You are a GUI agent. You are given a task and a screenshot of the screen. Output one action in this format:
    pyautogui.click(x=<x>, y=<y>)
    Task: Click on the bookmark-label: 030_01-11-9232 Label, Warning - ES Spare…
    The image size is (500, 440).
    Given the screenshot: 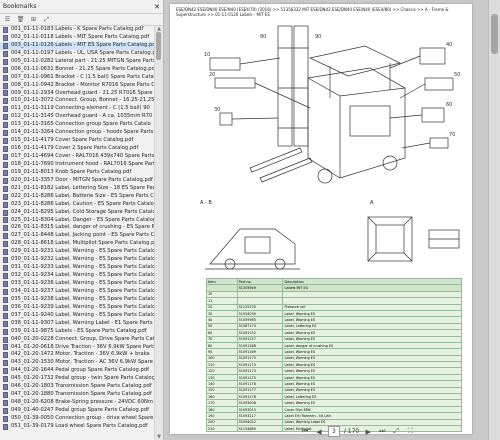 What is the action you would take?
    pyautogui.click(x=83, y=259)
    